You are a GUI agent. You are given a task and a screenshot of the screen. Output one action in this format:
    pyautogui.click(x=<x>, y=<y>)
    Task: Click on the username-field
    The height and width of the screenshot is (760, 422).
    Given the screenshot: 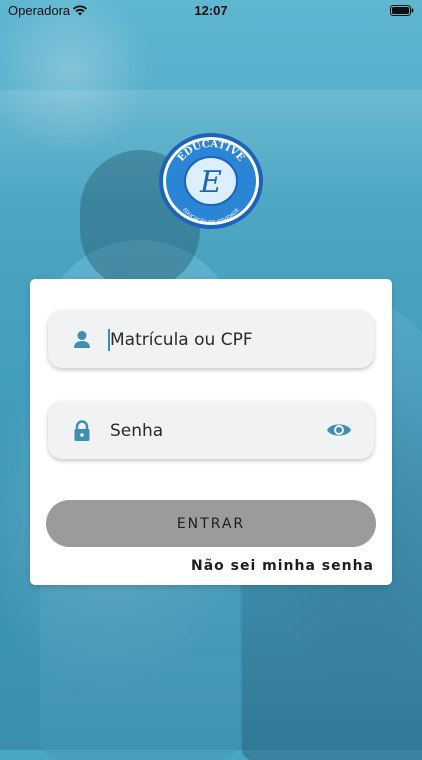 What is the action you would take?
    pyautogui.click(x=211, y=339)
    